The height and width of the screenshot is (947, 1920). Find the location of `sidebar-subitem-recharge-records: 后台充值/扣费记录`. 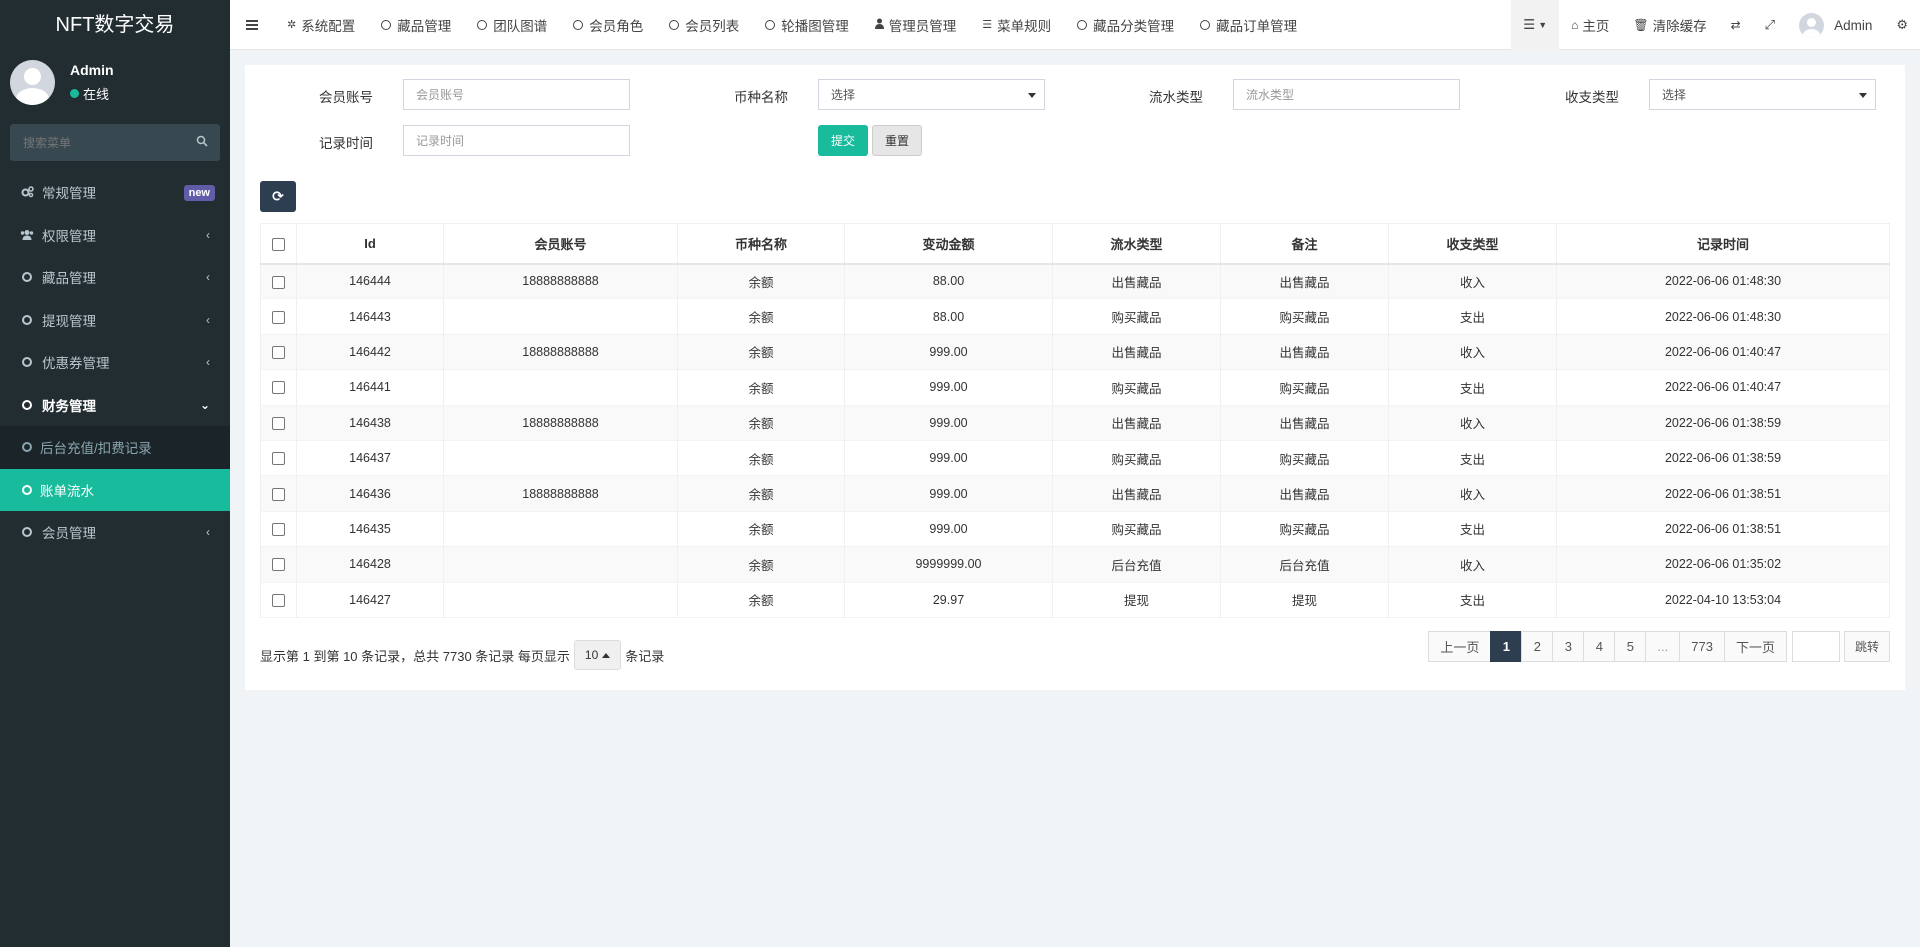

sidebar-subitem-recharge-records: 后台充值/扣费记录 is located at coordinates (115, 447).